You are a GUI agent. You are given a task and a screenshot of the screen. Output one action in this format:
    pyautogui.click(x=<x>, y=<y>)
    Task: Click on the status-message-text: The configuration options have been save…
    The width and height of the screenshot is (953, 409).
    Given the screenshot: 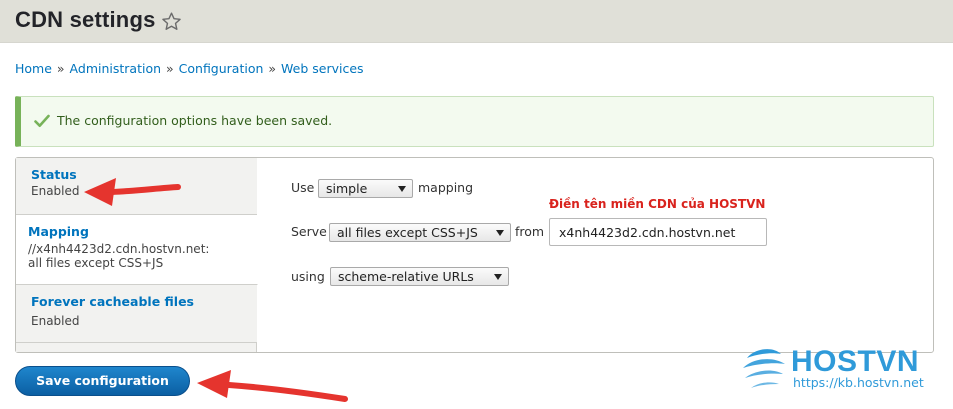 What is the action you would take?
    pyautogui.click(x=195, y=120)
    